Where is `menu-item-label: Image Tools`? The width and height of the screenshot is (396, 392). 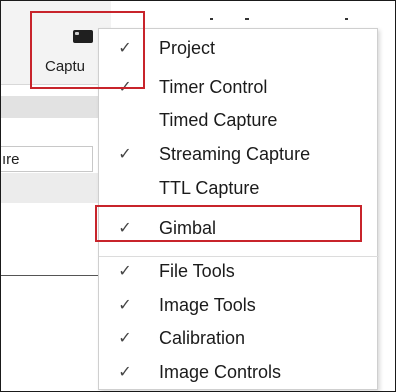 menu-item-label: Image Tools is located at coordinates (207, 305).